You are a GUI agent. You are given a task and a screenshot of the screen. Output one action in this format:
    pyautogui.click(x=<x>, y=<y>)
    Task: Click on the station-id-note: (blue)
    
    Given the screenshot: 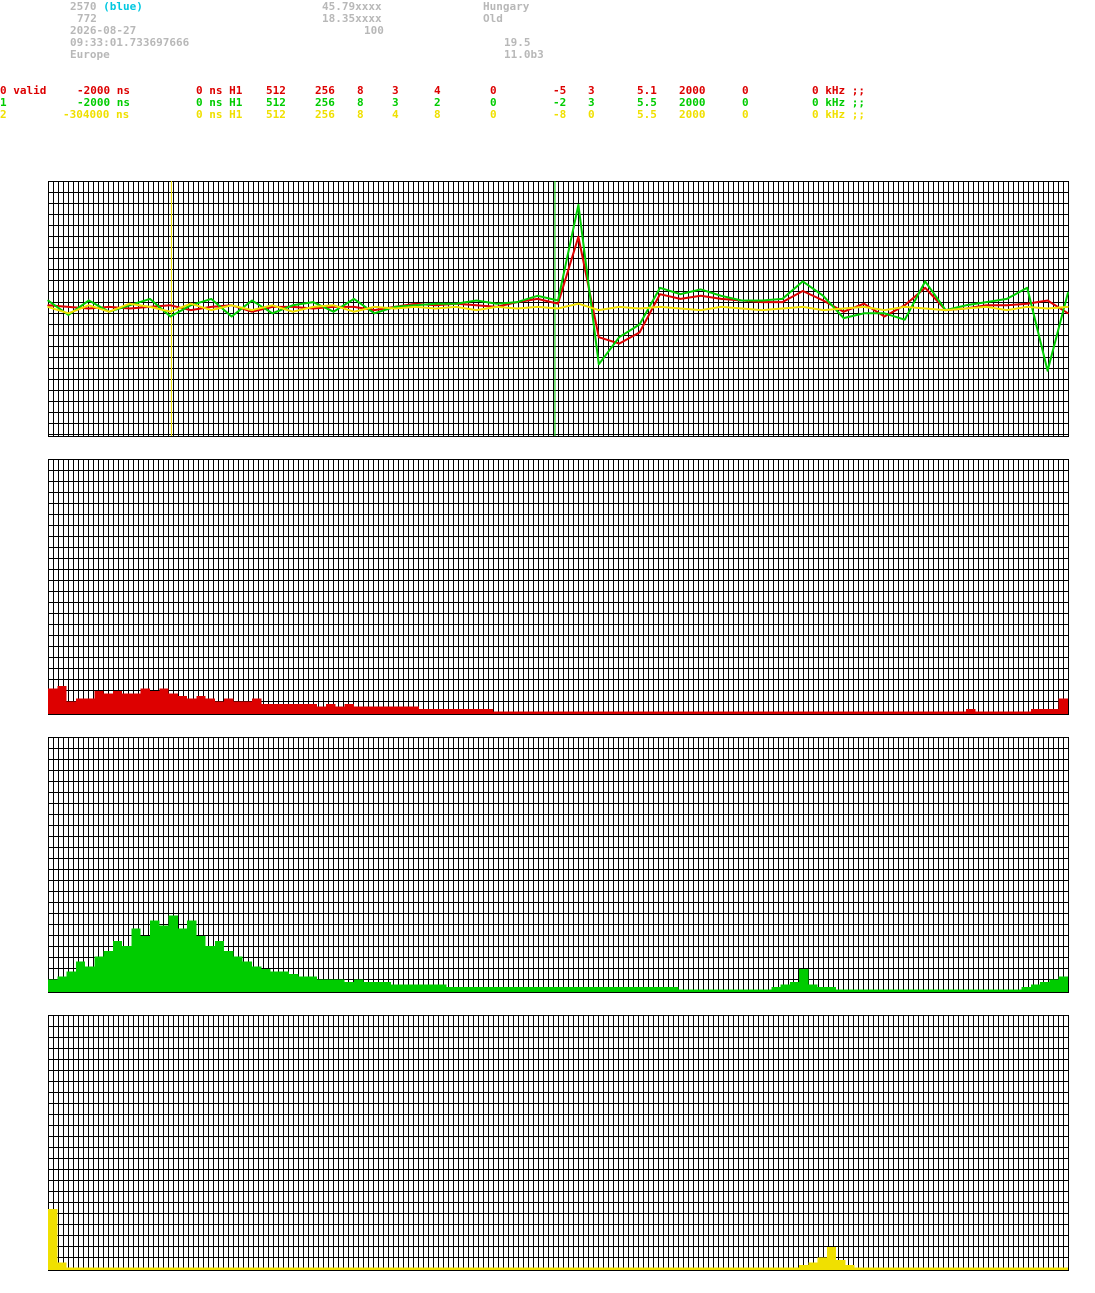 What is the action you would take?
    pyautogui.click(x=123, y=6)
    